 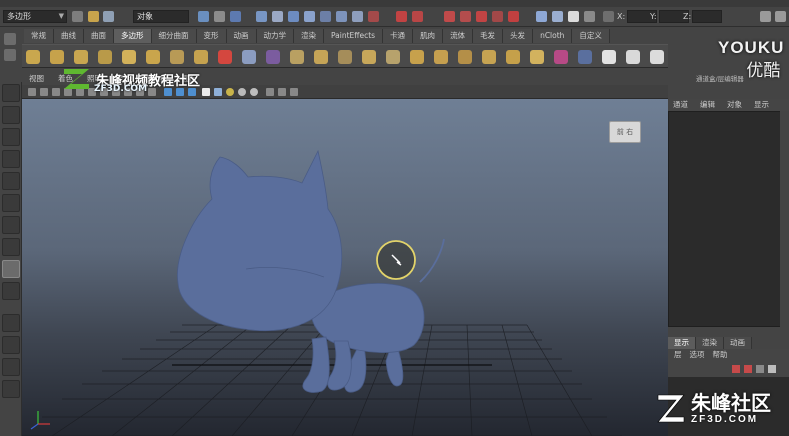 What do you see at coordinates (56, 92) in the screenshot?
I see `bookmarks-icon` at bounding box center [56, 92].